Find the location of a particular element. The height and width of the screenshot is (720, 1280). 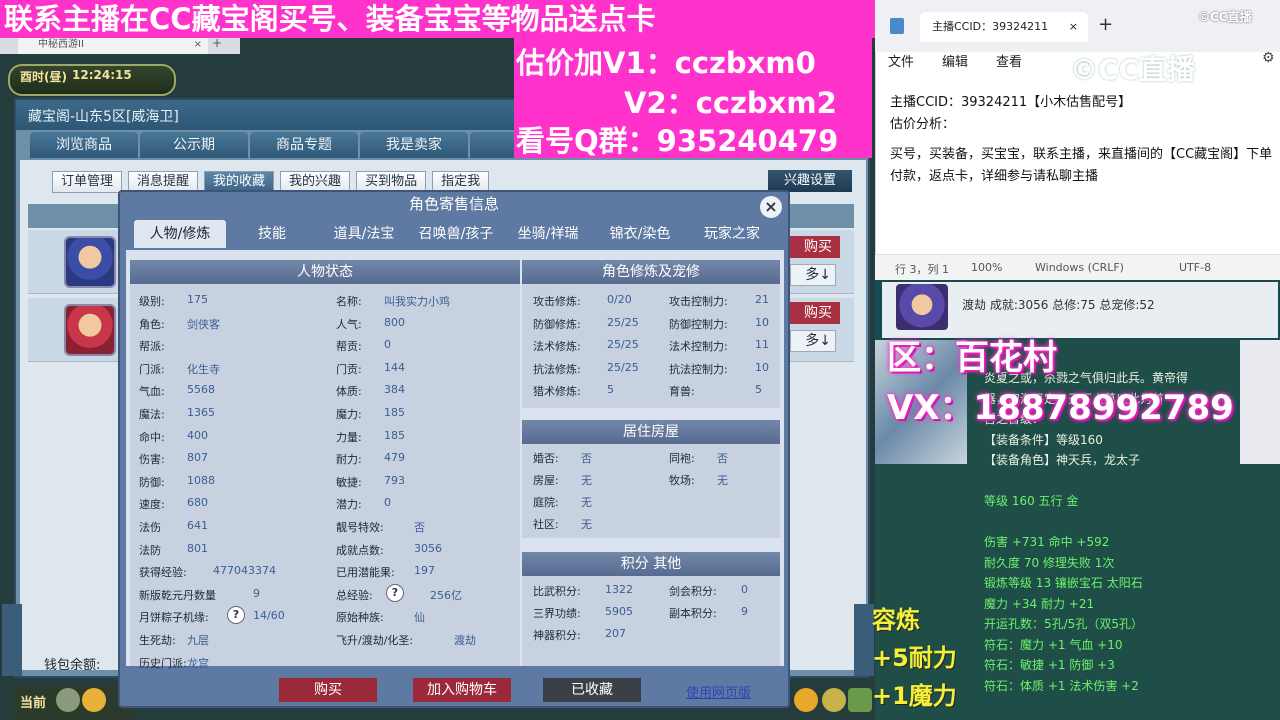

field-label: 生死劫: is located at coordinates (157, 640).